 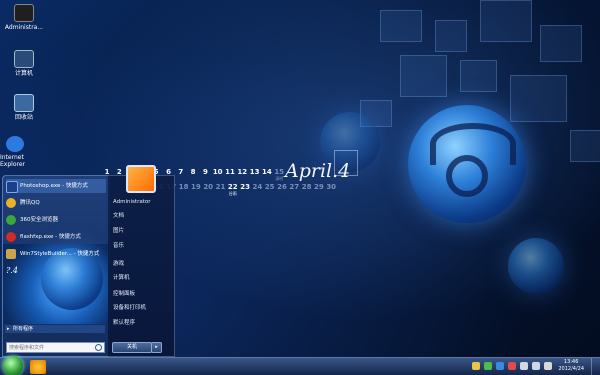 What do you see at coordinates (12, 187) in the screenshot?
I see `photoshop-icon` at bounding box center [12, 187].